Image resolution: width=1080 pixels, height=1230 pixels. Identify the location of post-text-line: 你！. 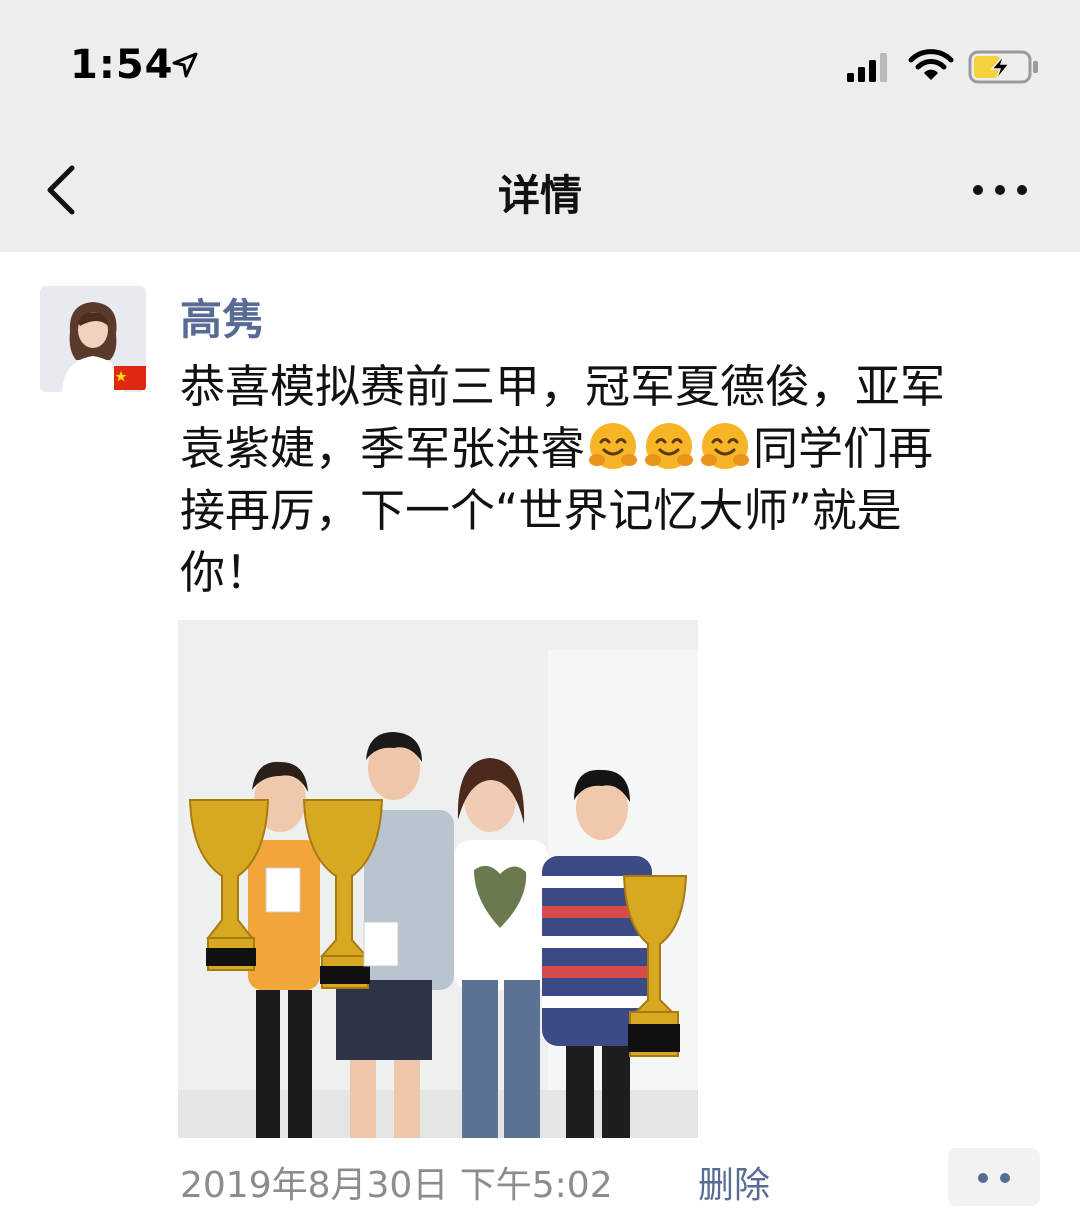
(225, 572).